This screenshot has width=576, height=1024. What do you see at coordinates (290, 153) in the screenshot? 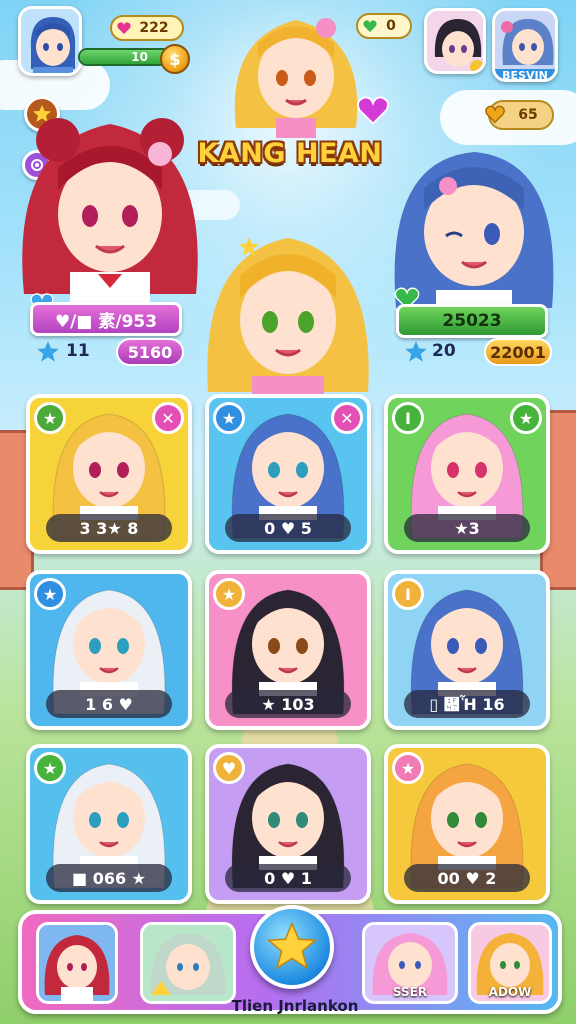
I see `game-title: KANG HEAN` at bounding box center [290, 153].